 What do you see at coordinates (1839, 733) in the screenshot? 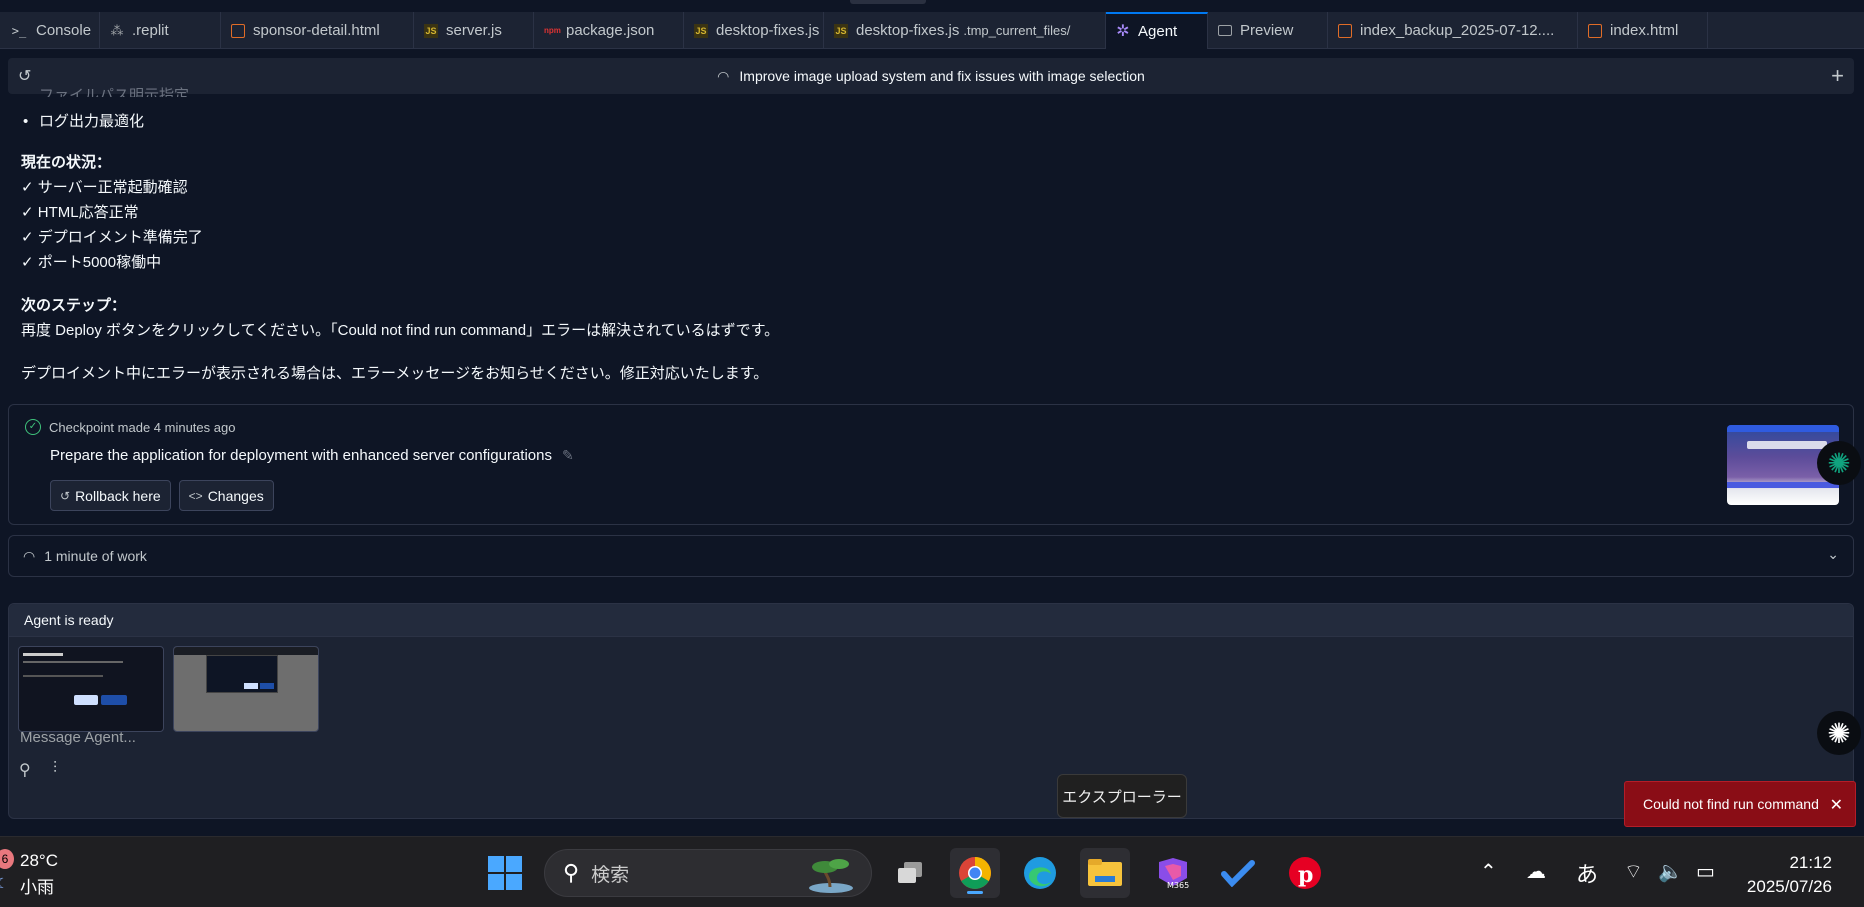
I see `assistant-extension-icon: ✺` at bounding box center [1839, 733].